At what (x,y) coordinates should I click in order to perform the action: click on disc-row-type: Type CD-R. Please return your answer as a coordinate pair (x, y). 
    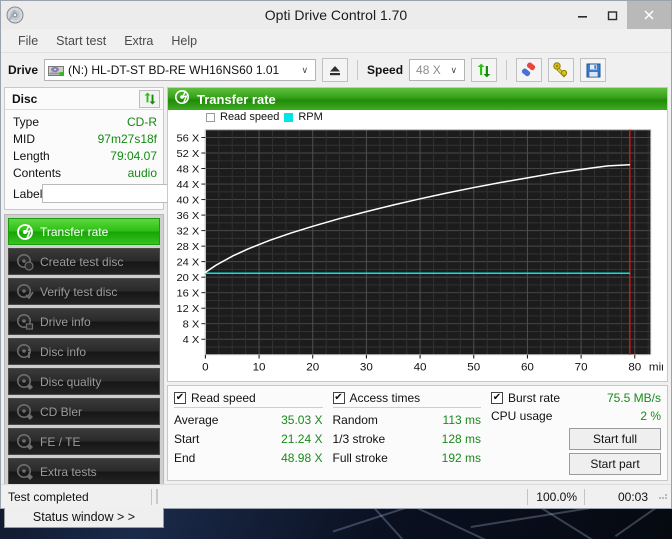
    Looking at the image, I should click on (85, 122).